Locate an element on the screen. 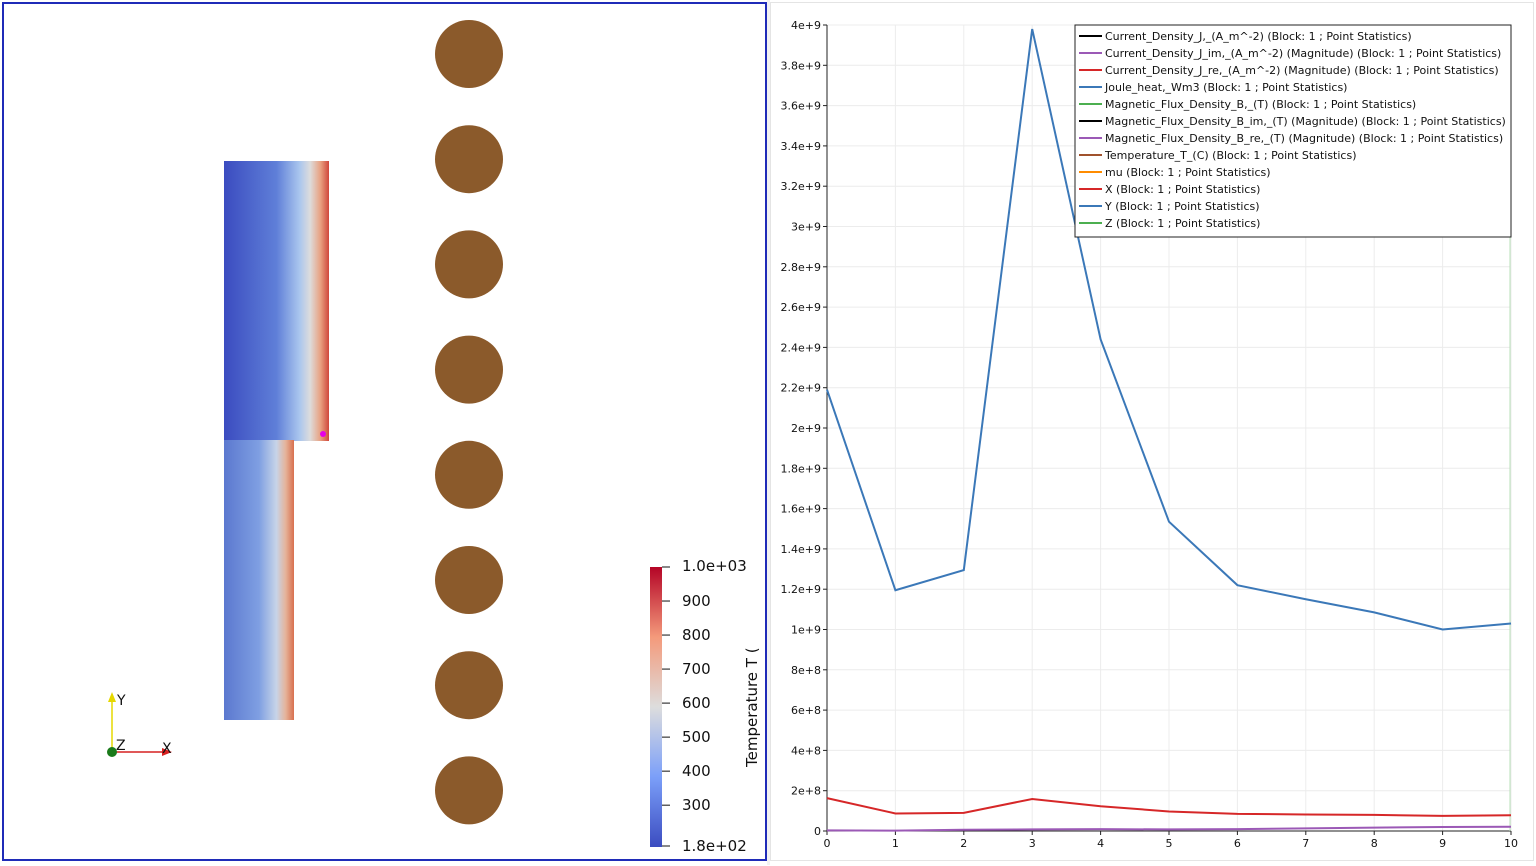 The height and width of the screenshot is (866, 1536). colorbar-max-label: 1.0e+03 is located at coordinates (714, 566).